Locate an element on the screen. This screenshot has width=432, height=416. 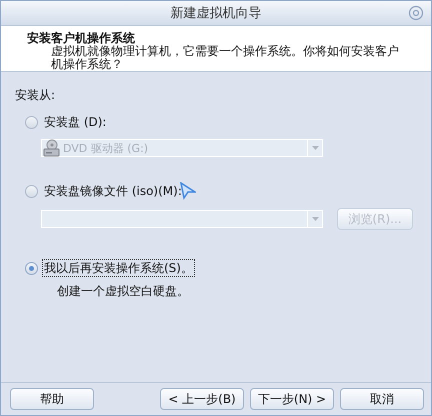
dvd-drive-icon is located at coordinates (52, 148).